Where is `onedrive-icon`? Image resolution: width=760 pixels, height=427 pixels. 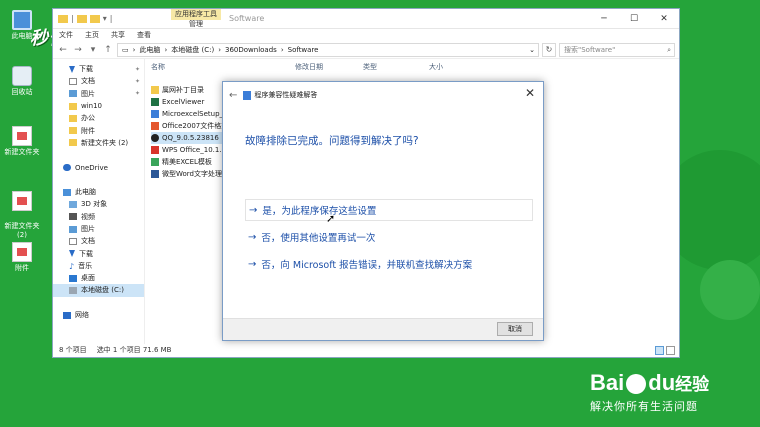
onedrive-icon is located at coordinates (67, 168).